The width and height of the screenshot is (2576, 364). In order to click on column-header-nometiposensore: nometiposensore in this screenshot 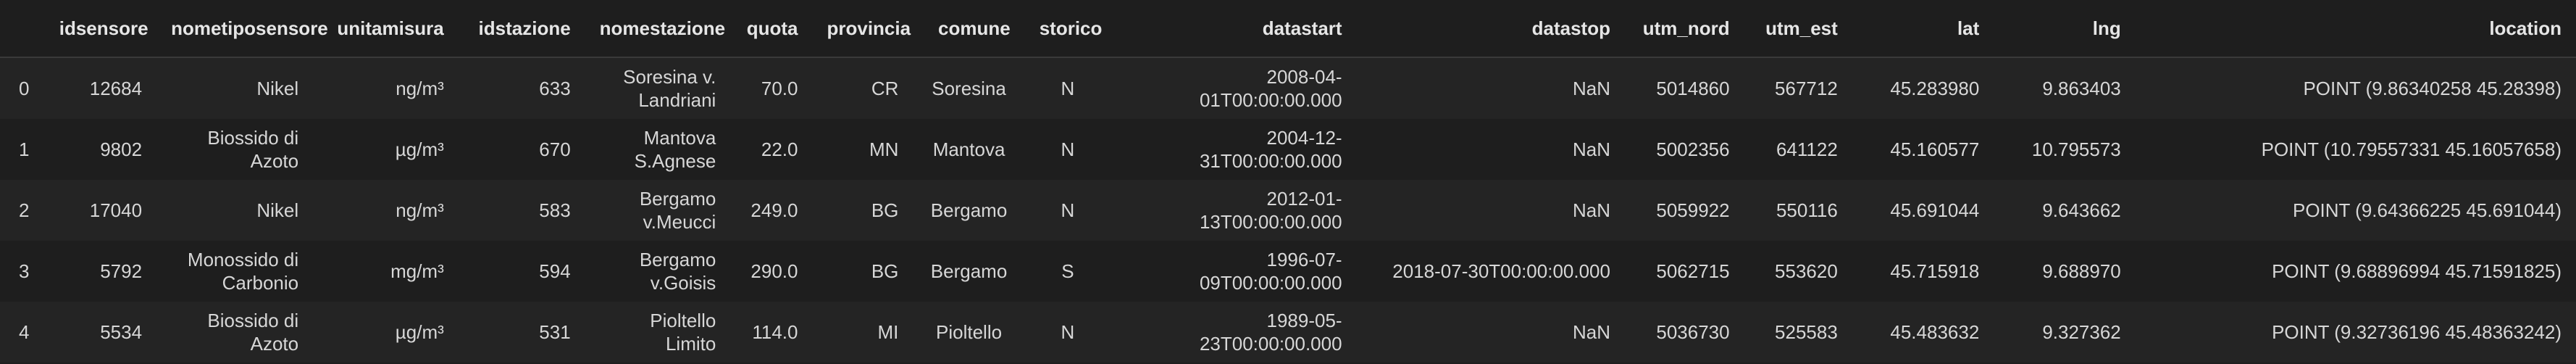, I will do `click(242, 29)`.